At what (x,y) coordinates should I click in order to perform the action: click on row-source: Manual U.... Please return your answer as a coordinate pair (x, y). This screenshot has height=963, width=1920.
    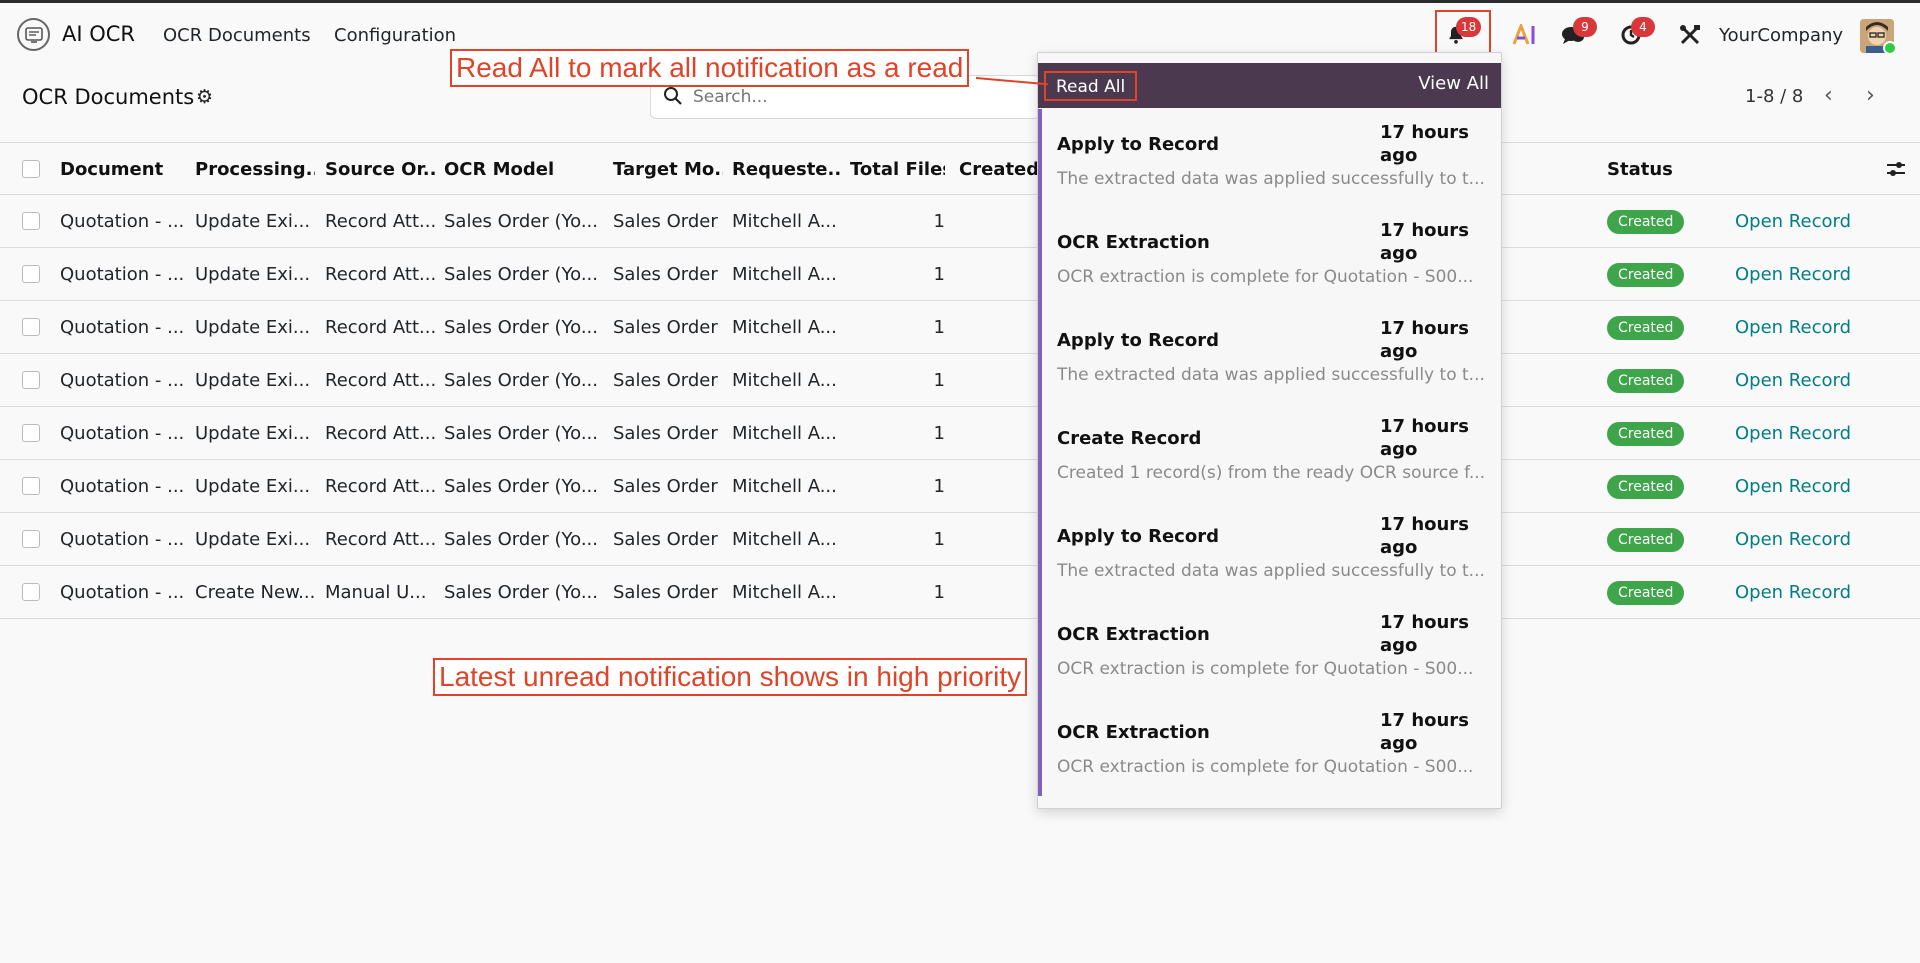
    Looking at the image, I should click on (376, 592).